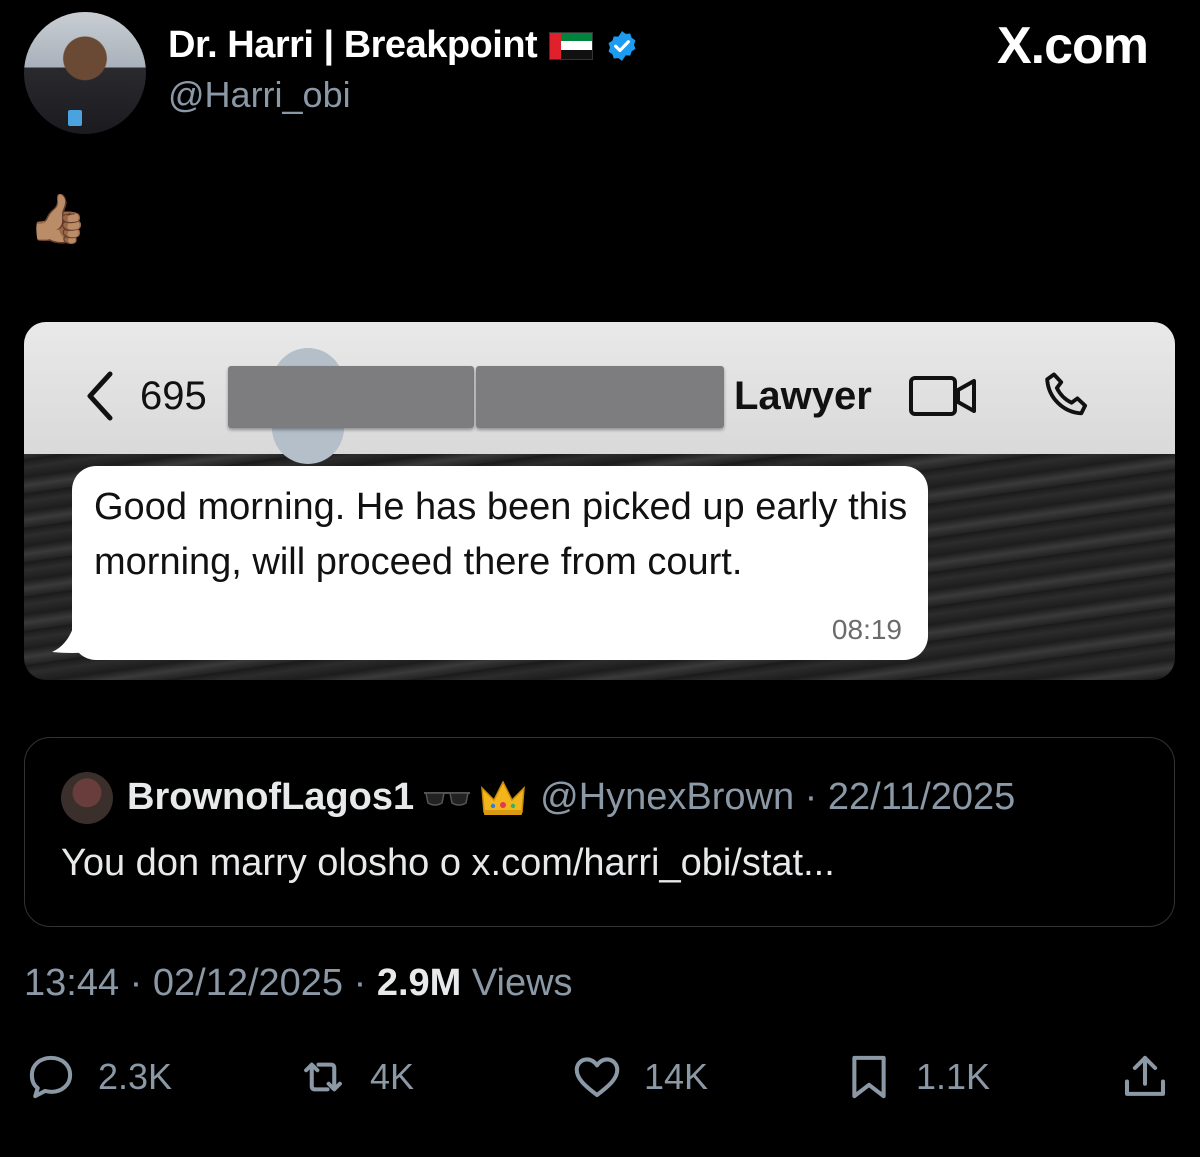  What do you see at coordinates (323, 1077) in the screenshot?
I see `repost-icon` at bounding box center [323, 1077].